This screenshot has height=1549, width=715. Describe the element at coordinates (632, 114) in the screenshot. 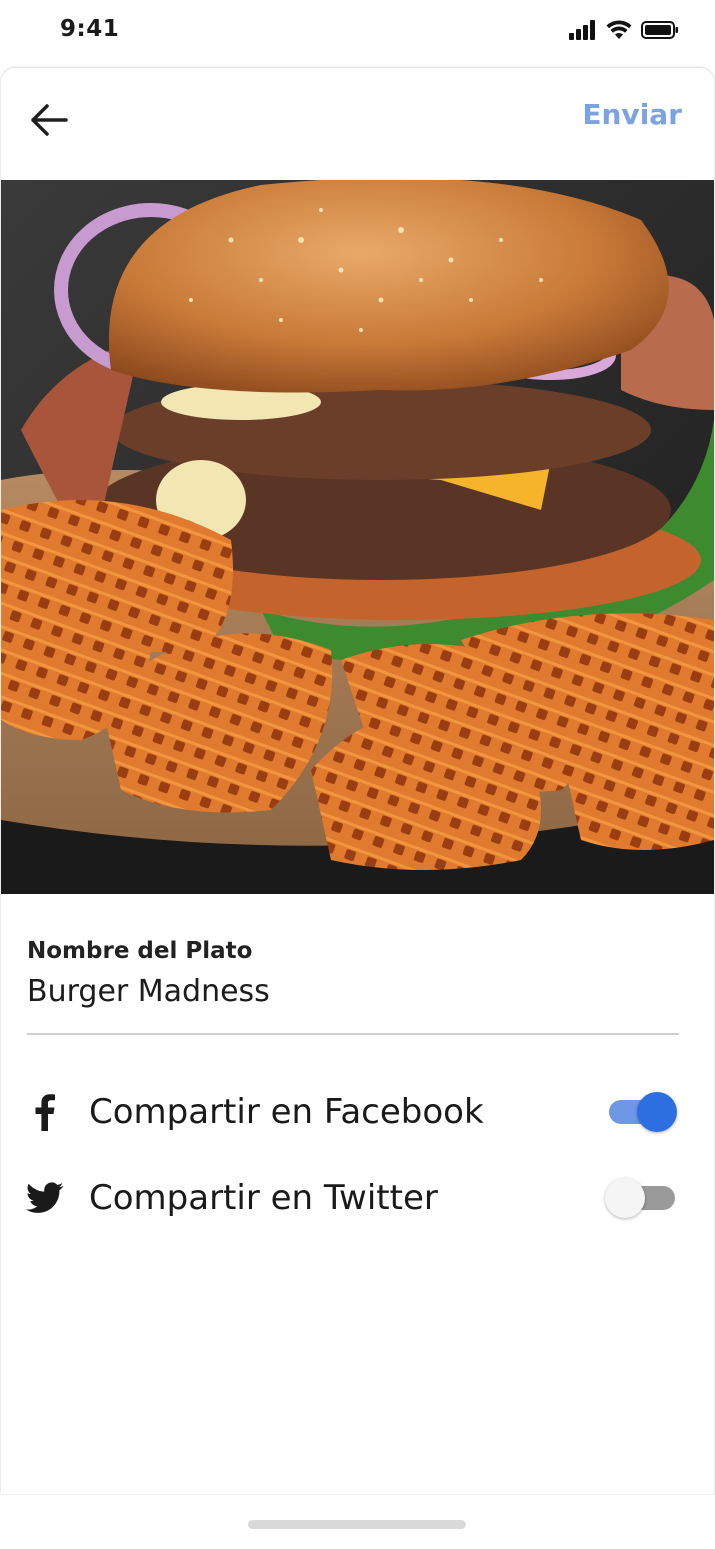

I see `send-button: Enviar` at that location.